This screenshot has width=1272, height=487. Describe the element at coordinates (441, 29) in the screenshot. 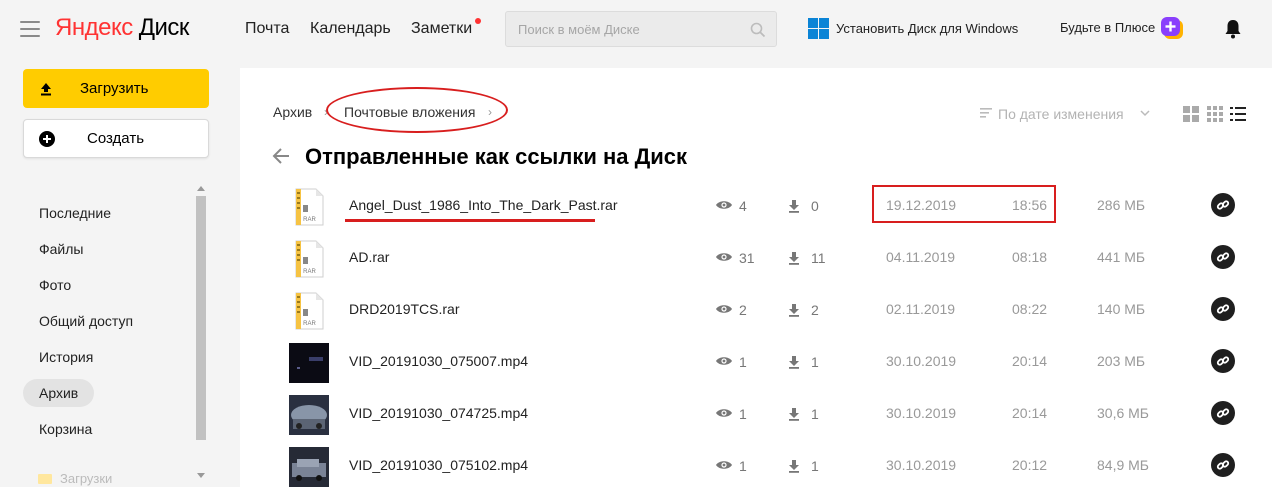

I see `nav-notes: Заметки` at that location.